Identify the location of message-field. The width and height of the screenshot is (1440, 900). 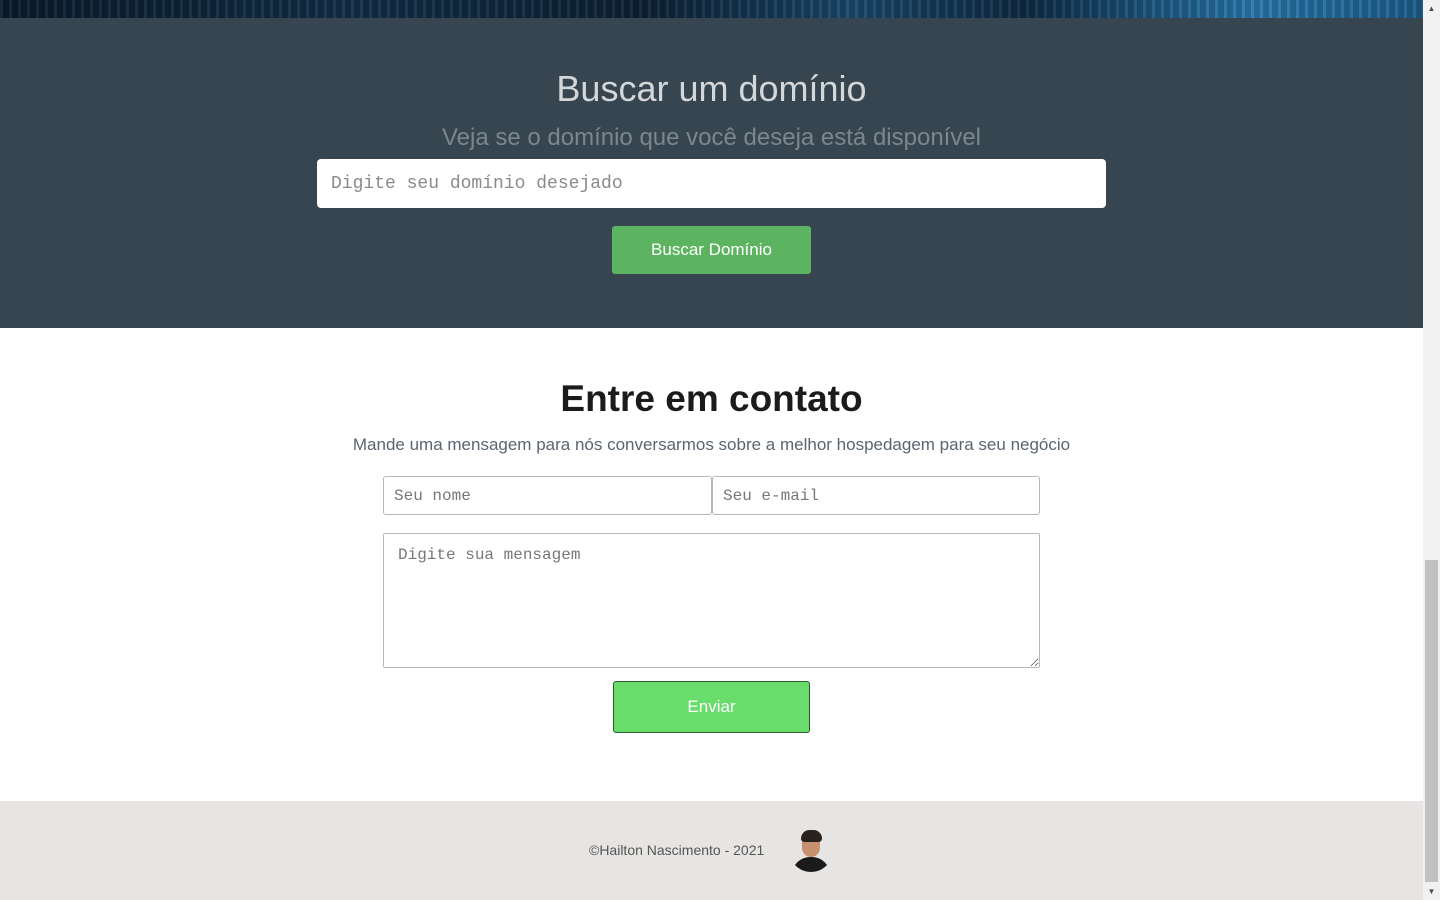
(711, 600).